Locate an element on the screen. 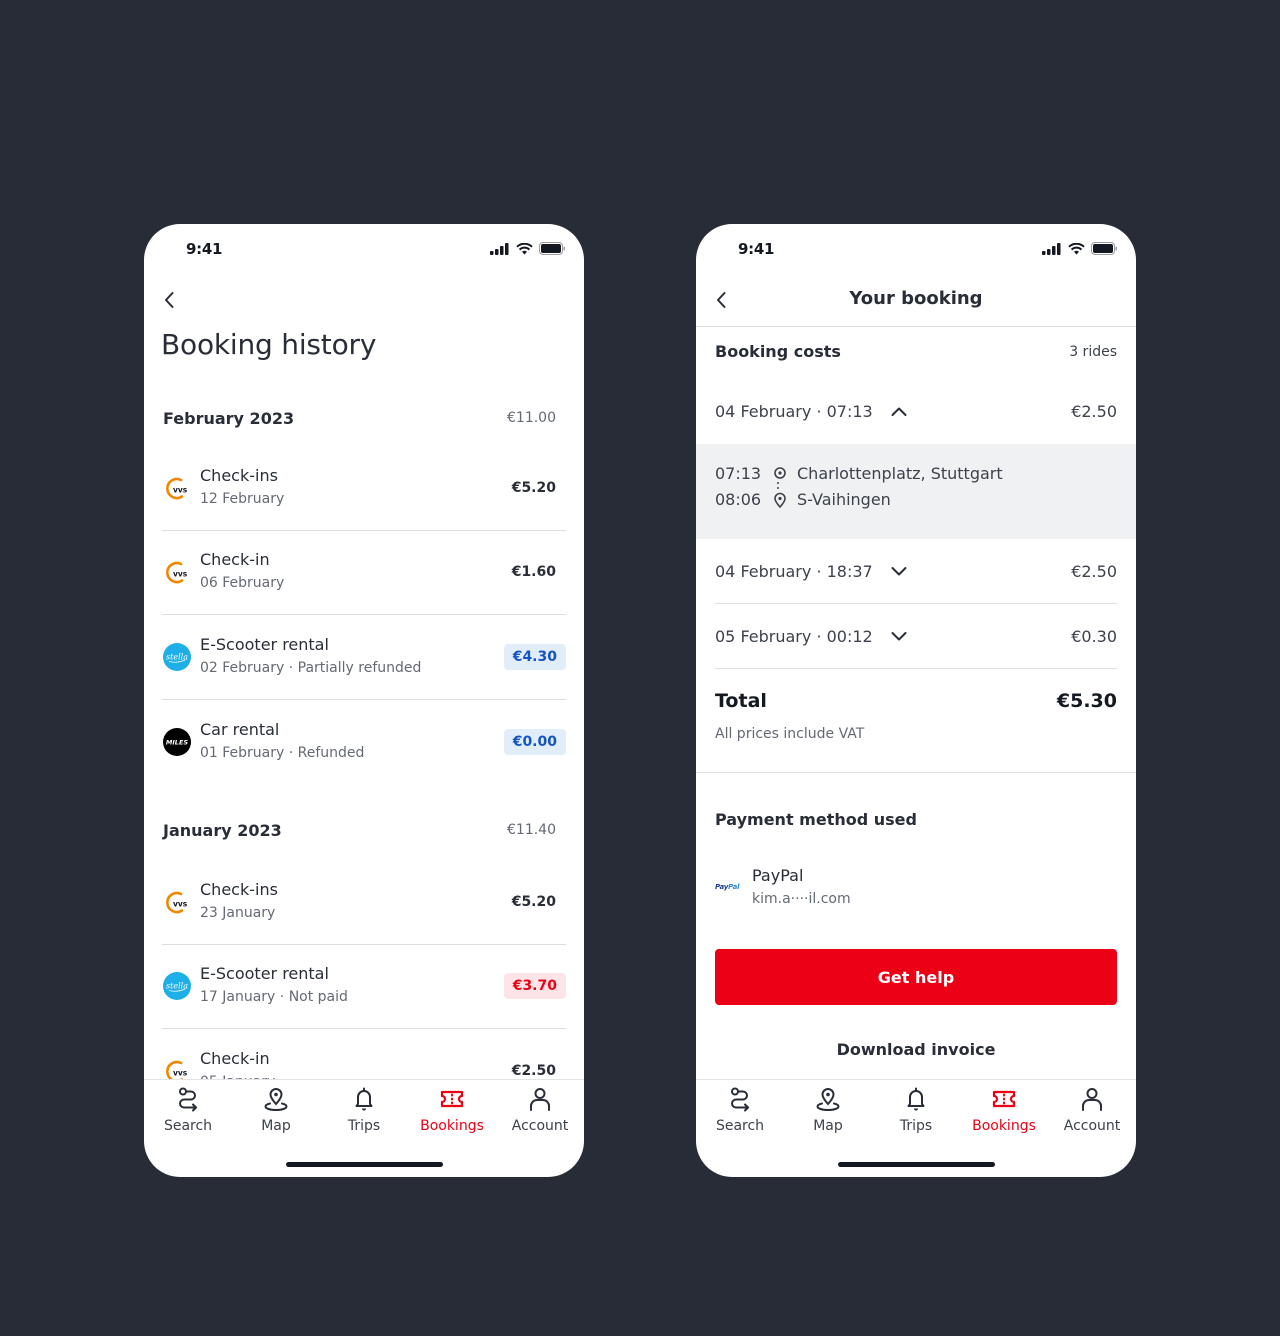 Image resolution: width=1280 pixels, height=1336 pixels. ride-label: 04 February · 07:13 is located at coordinates (794, 411).